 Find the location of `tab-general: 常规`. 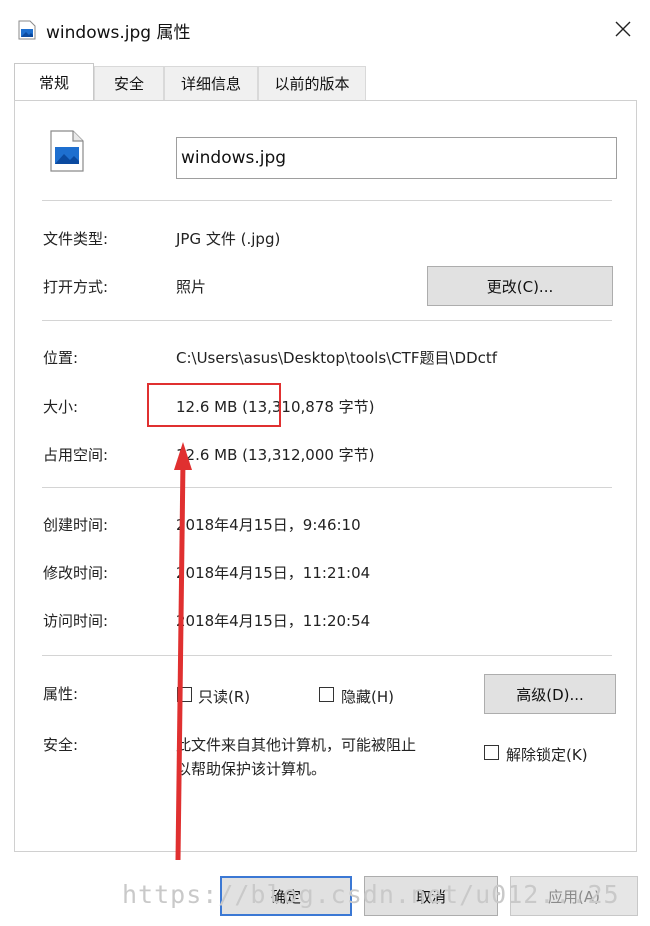

tab-general: 常规 is located at coordinates (54, 81).